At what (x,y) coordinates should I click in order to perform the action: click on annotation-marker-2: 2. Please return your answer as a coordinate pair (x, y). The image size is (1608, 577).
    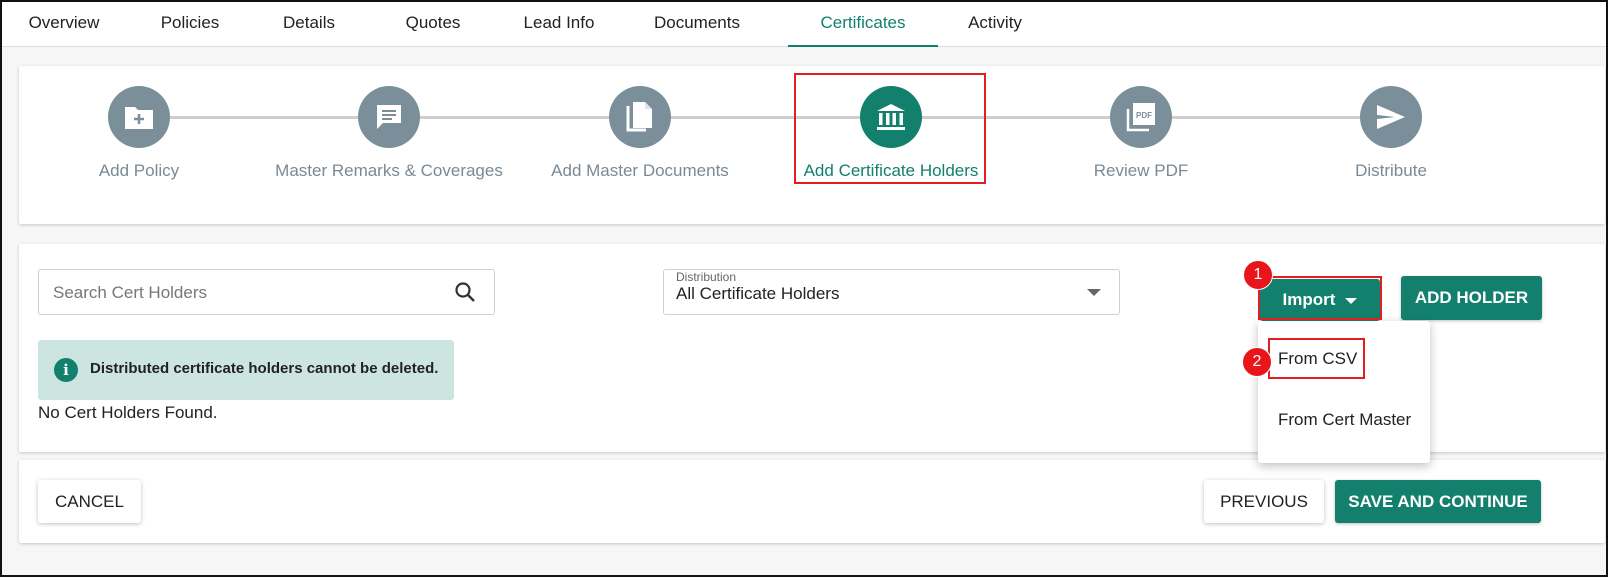
    Looking at the image, I should click on (1257, 362).